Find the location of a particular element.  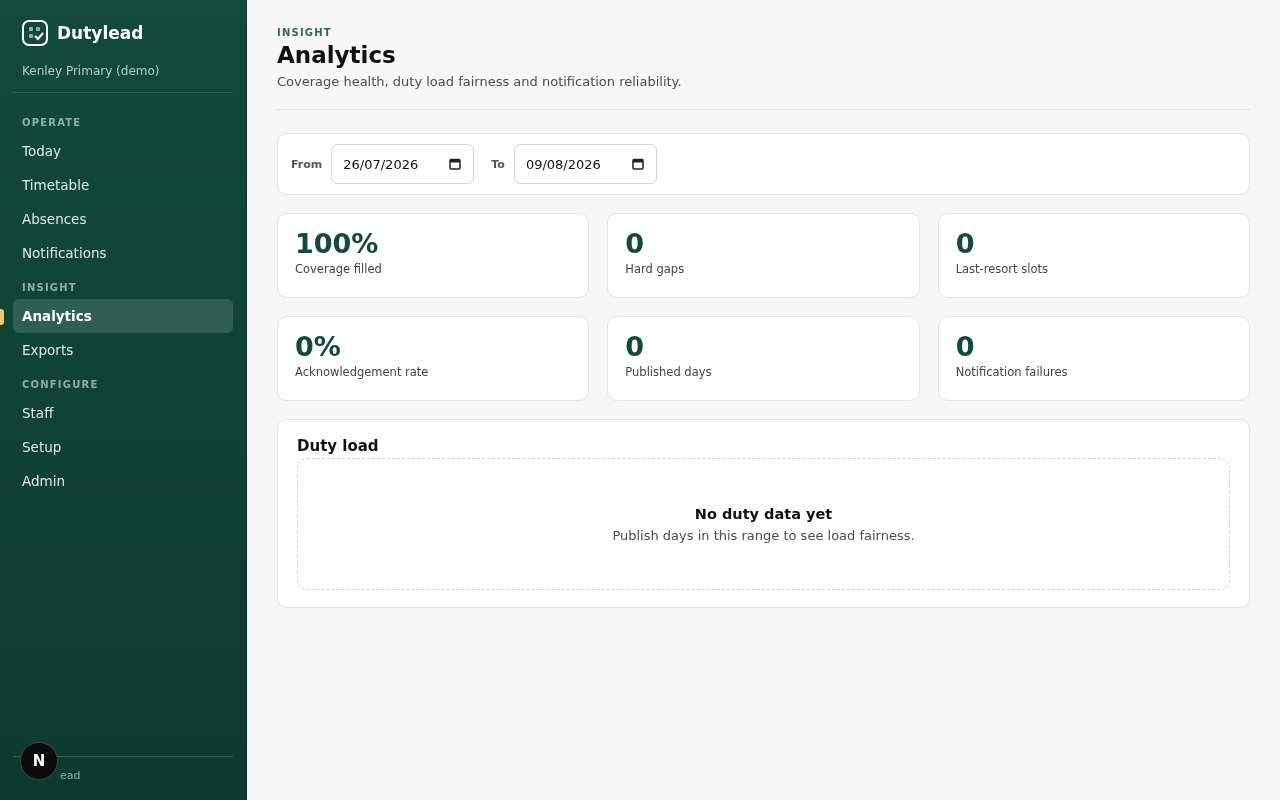

nav-heading: OPERATE is located at coordinates (52, 122).